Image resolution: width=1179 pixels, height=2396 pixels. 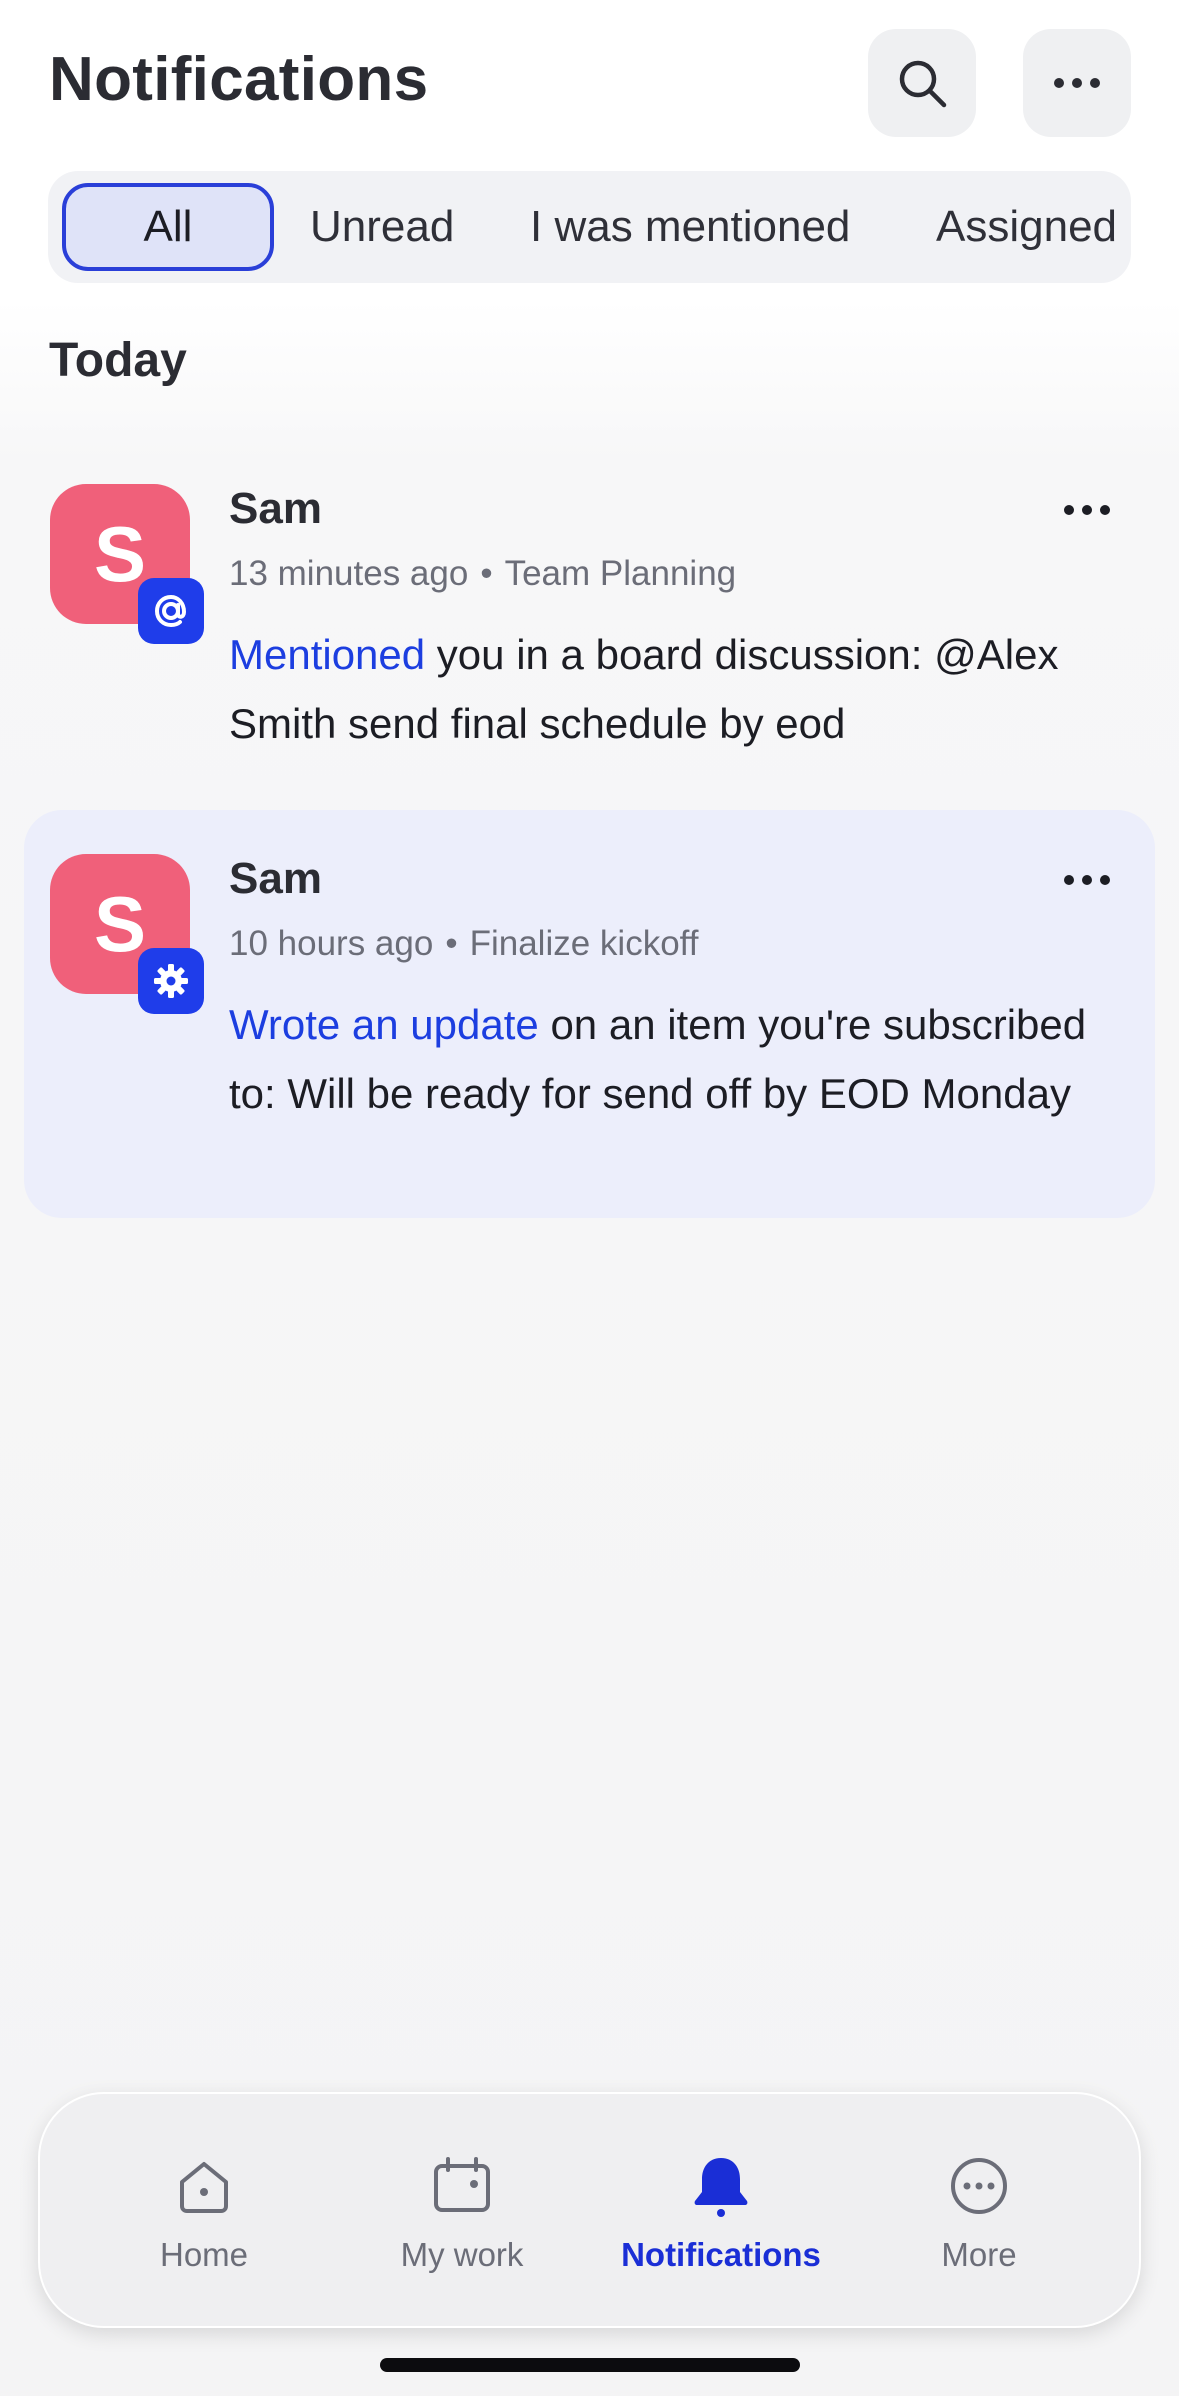 What do you see at coordinates (589, 80) in the screenshot?
I see `header: Notifications` at bounding box center [589, 80].